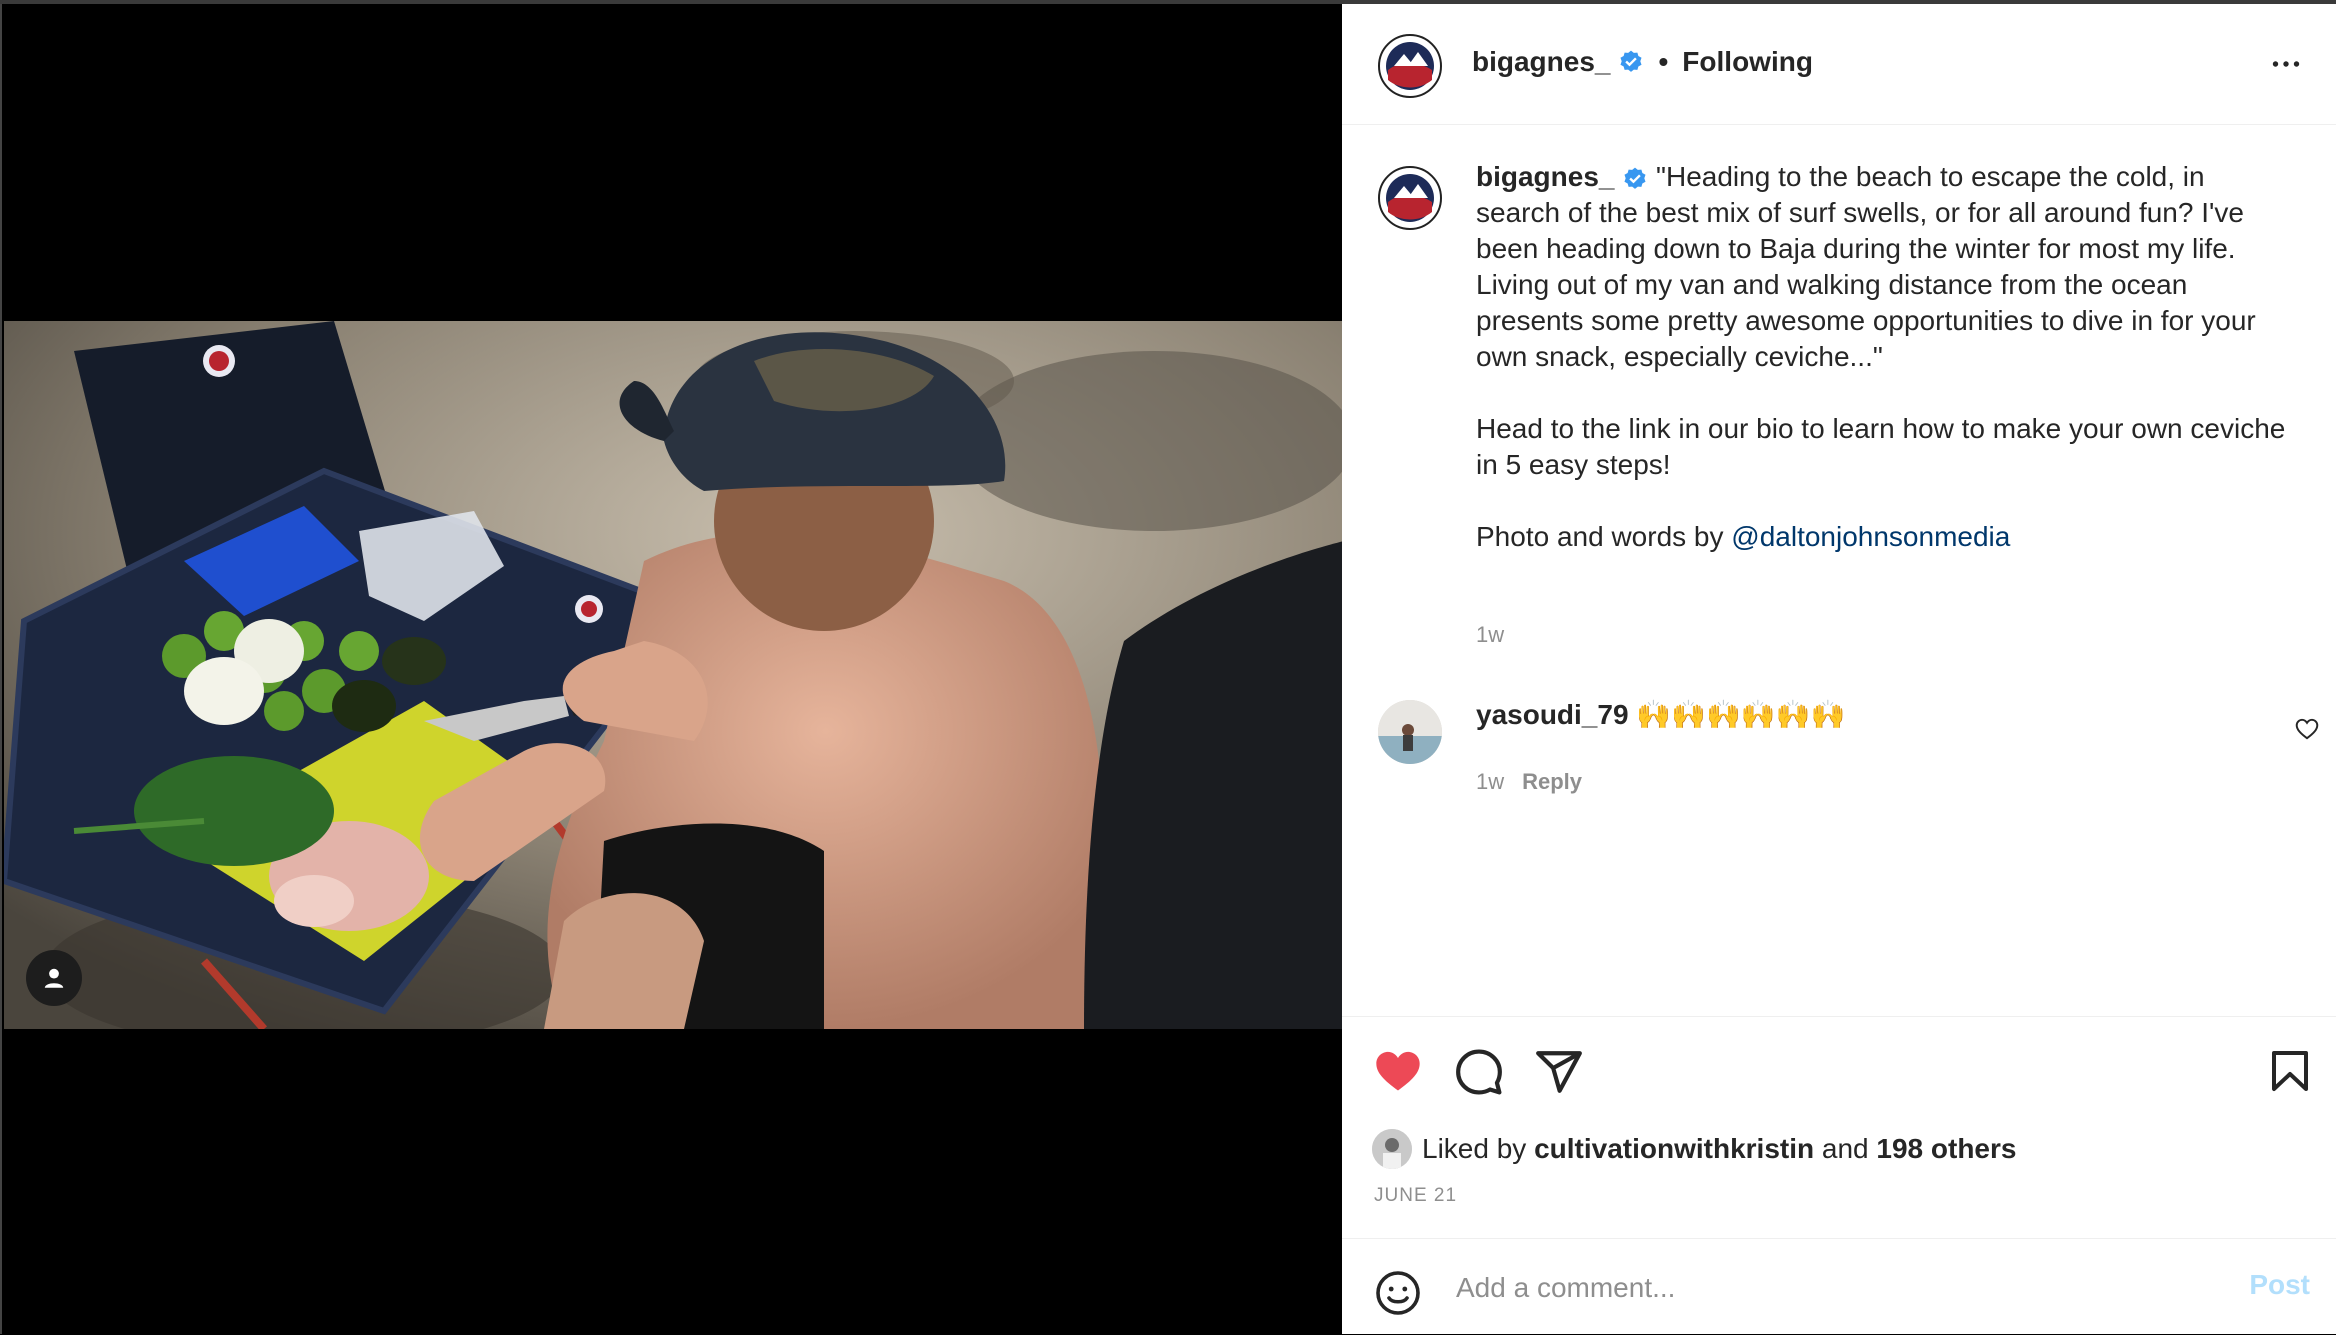 The image size is (2336, 1335). What do you see at coordinates (1415, 1196) in the screenshot?
I see `post-date: JUNE 21` at bounding box center [1415, 1196].